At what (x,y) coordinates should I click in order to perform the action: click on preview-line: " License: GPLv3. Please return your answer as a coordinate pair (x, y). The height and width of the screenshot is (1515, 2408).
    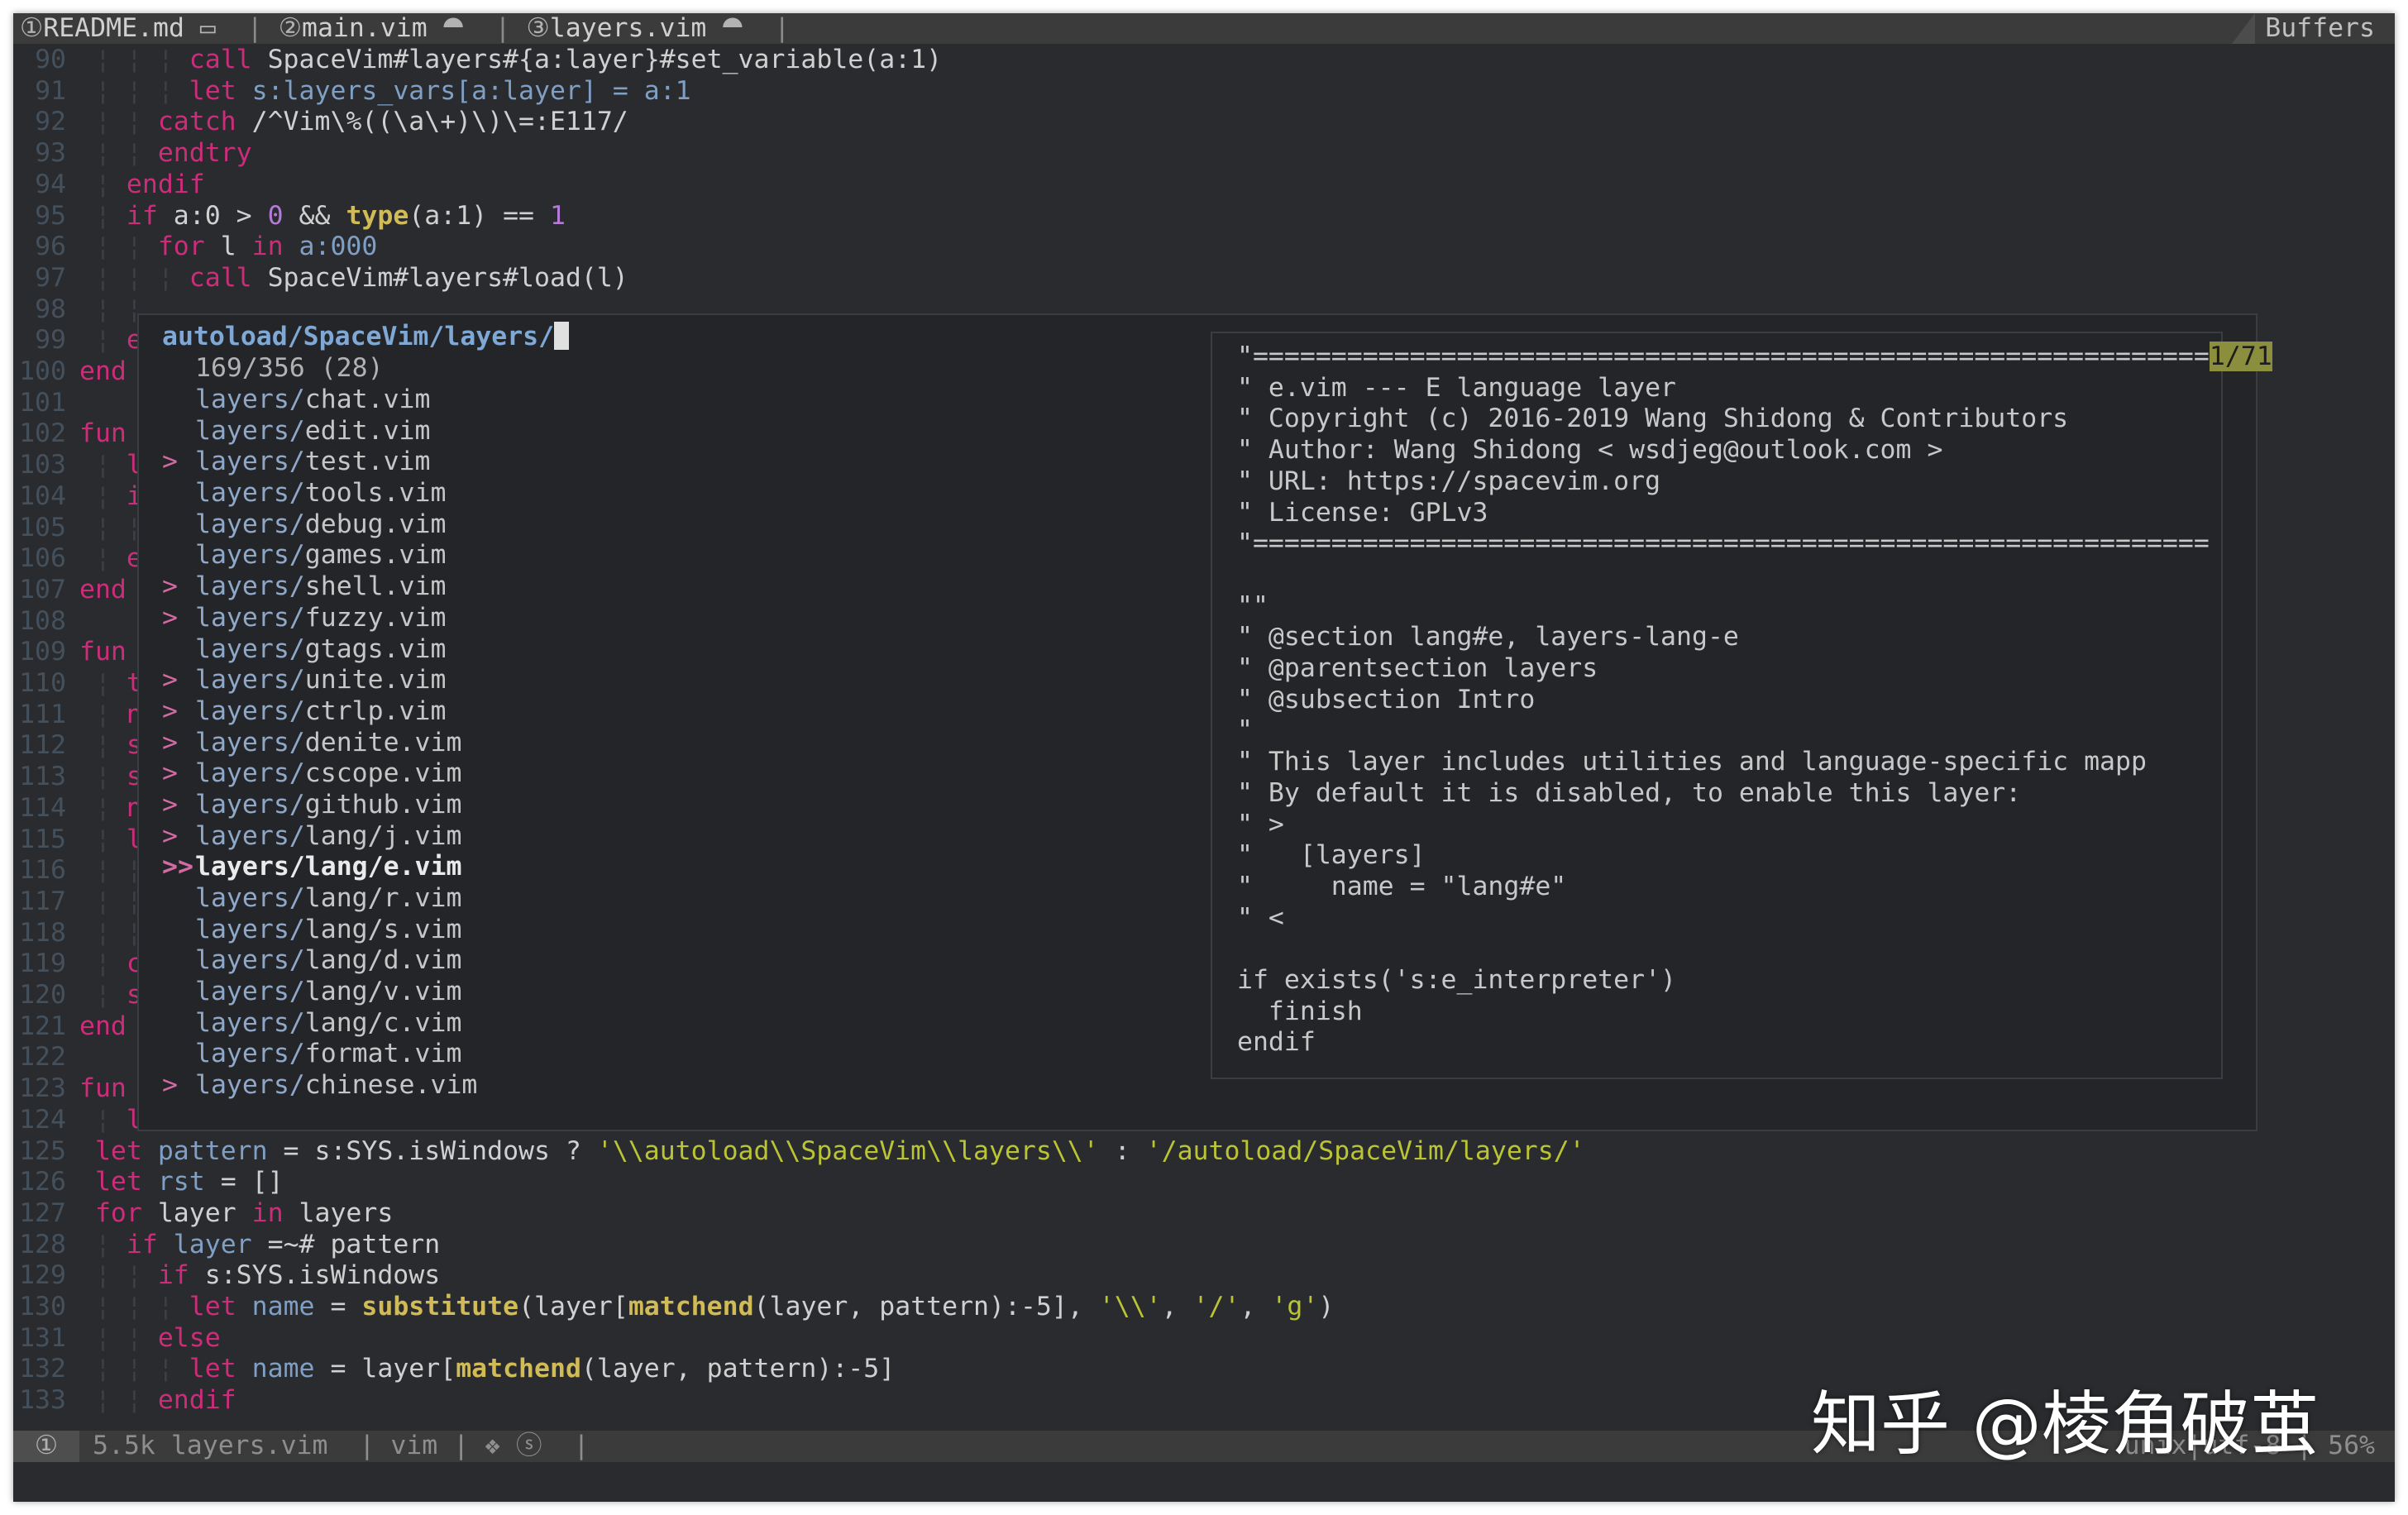
    Looking at the image, I should click on (1362, 513).